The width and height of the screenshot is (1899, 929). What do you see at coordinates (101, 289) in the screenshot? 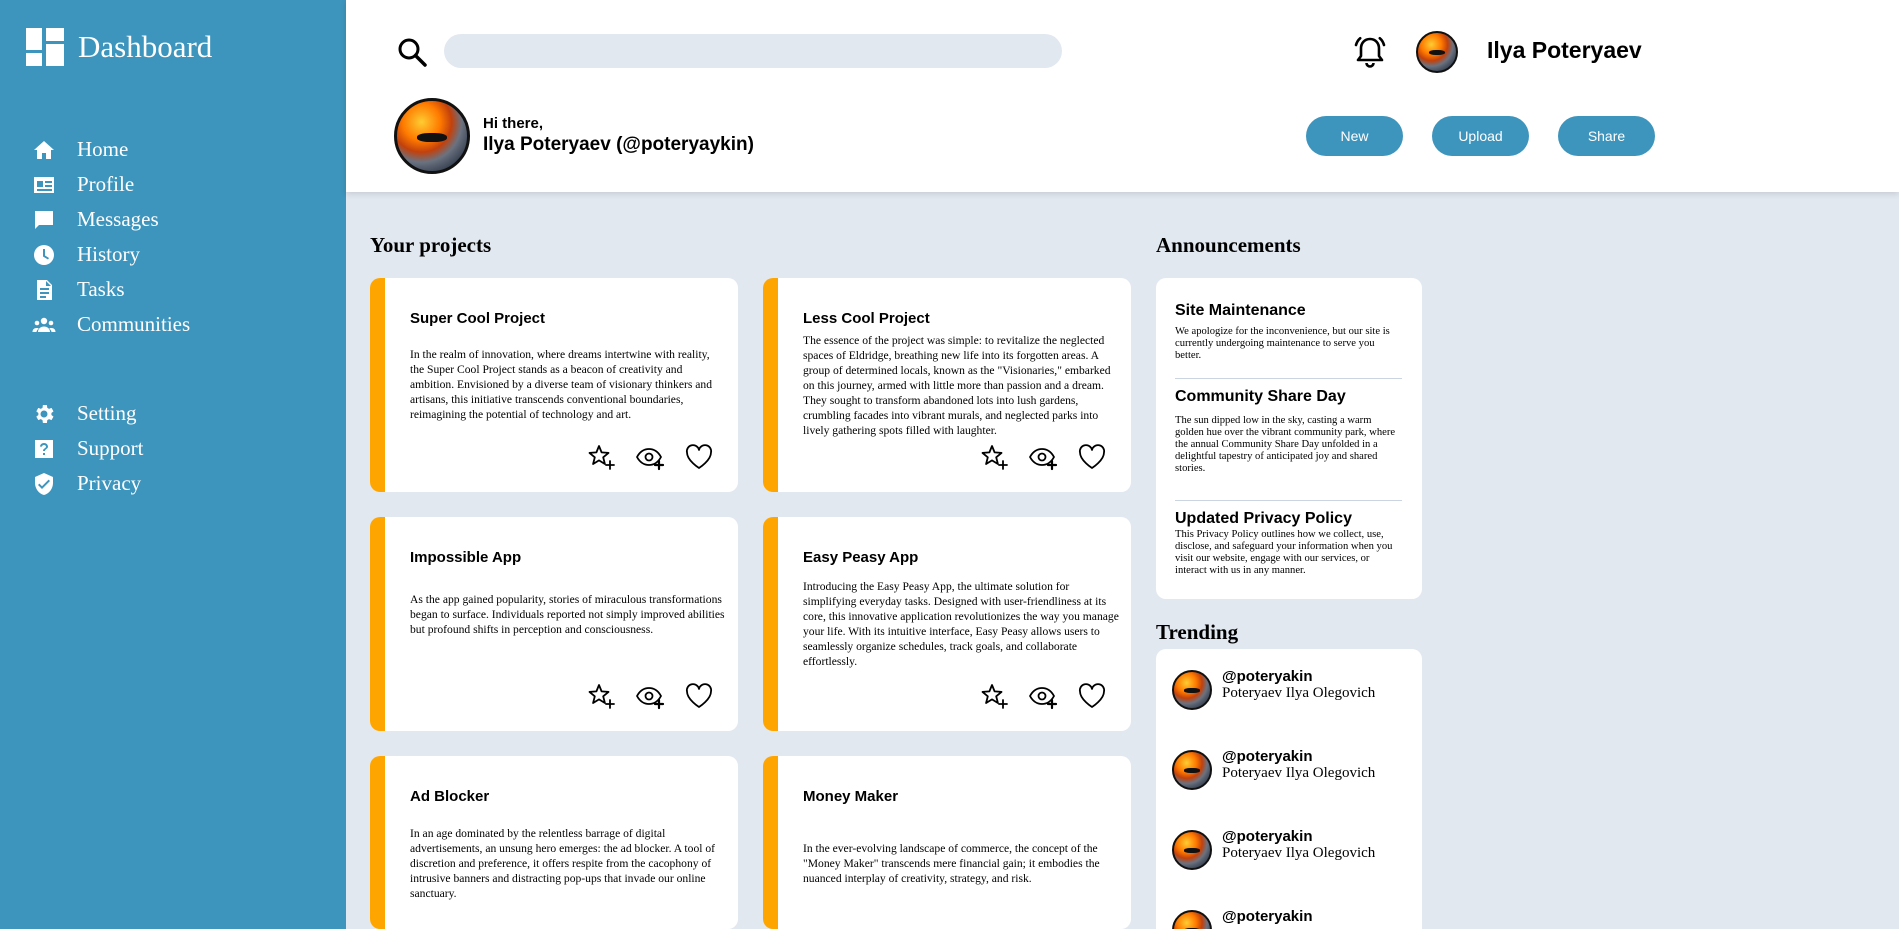
I see `sidebar-item-label: Tasks` at bounding box center [101, 289].